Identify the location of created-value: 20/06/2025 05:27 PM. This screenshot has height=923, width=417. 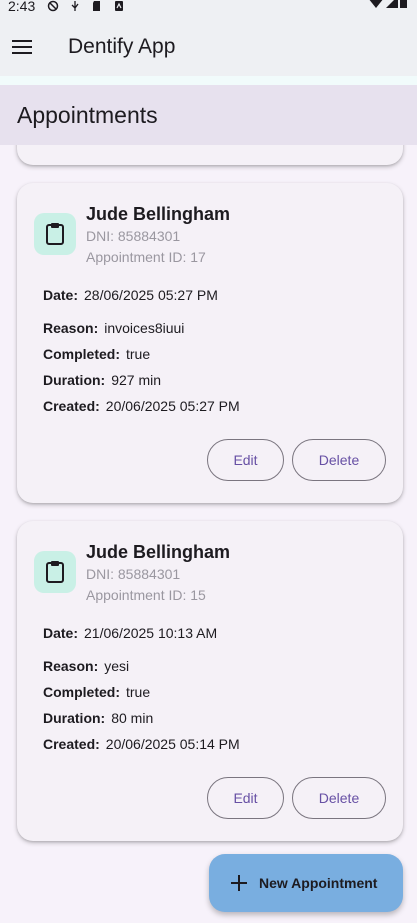
(172, 406).